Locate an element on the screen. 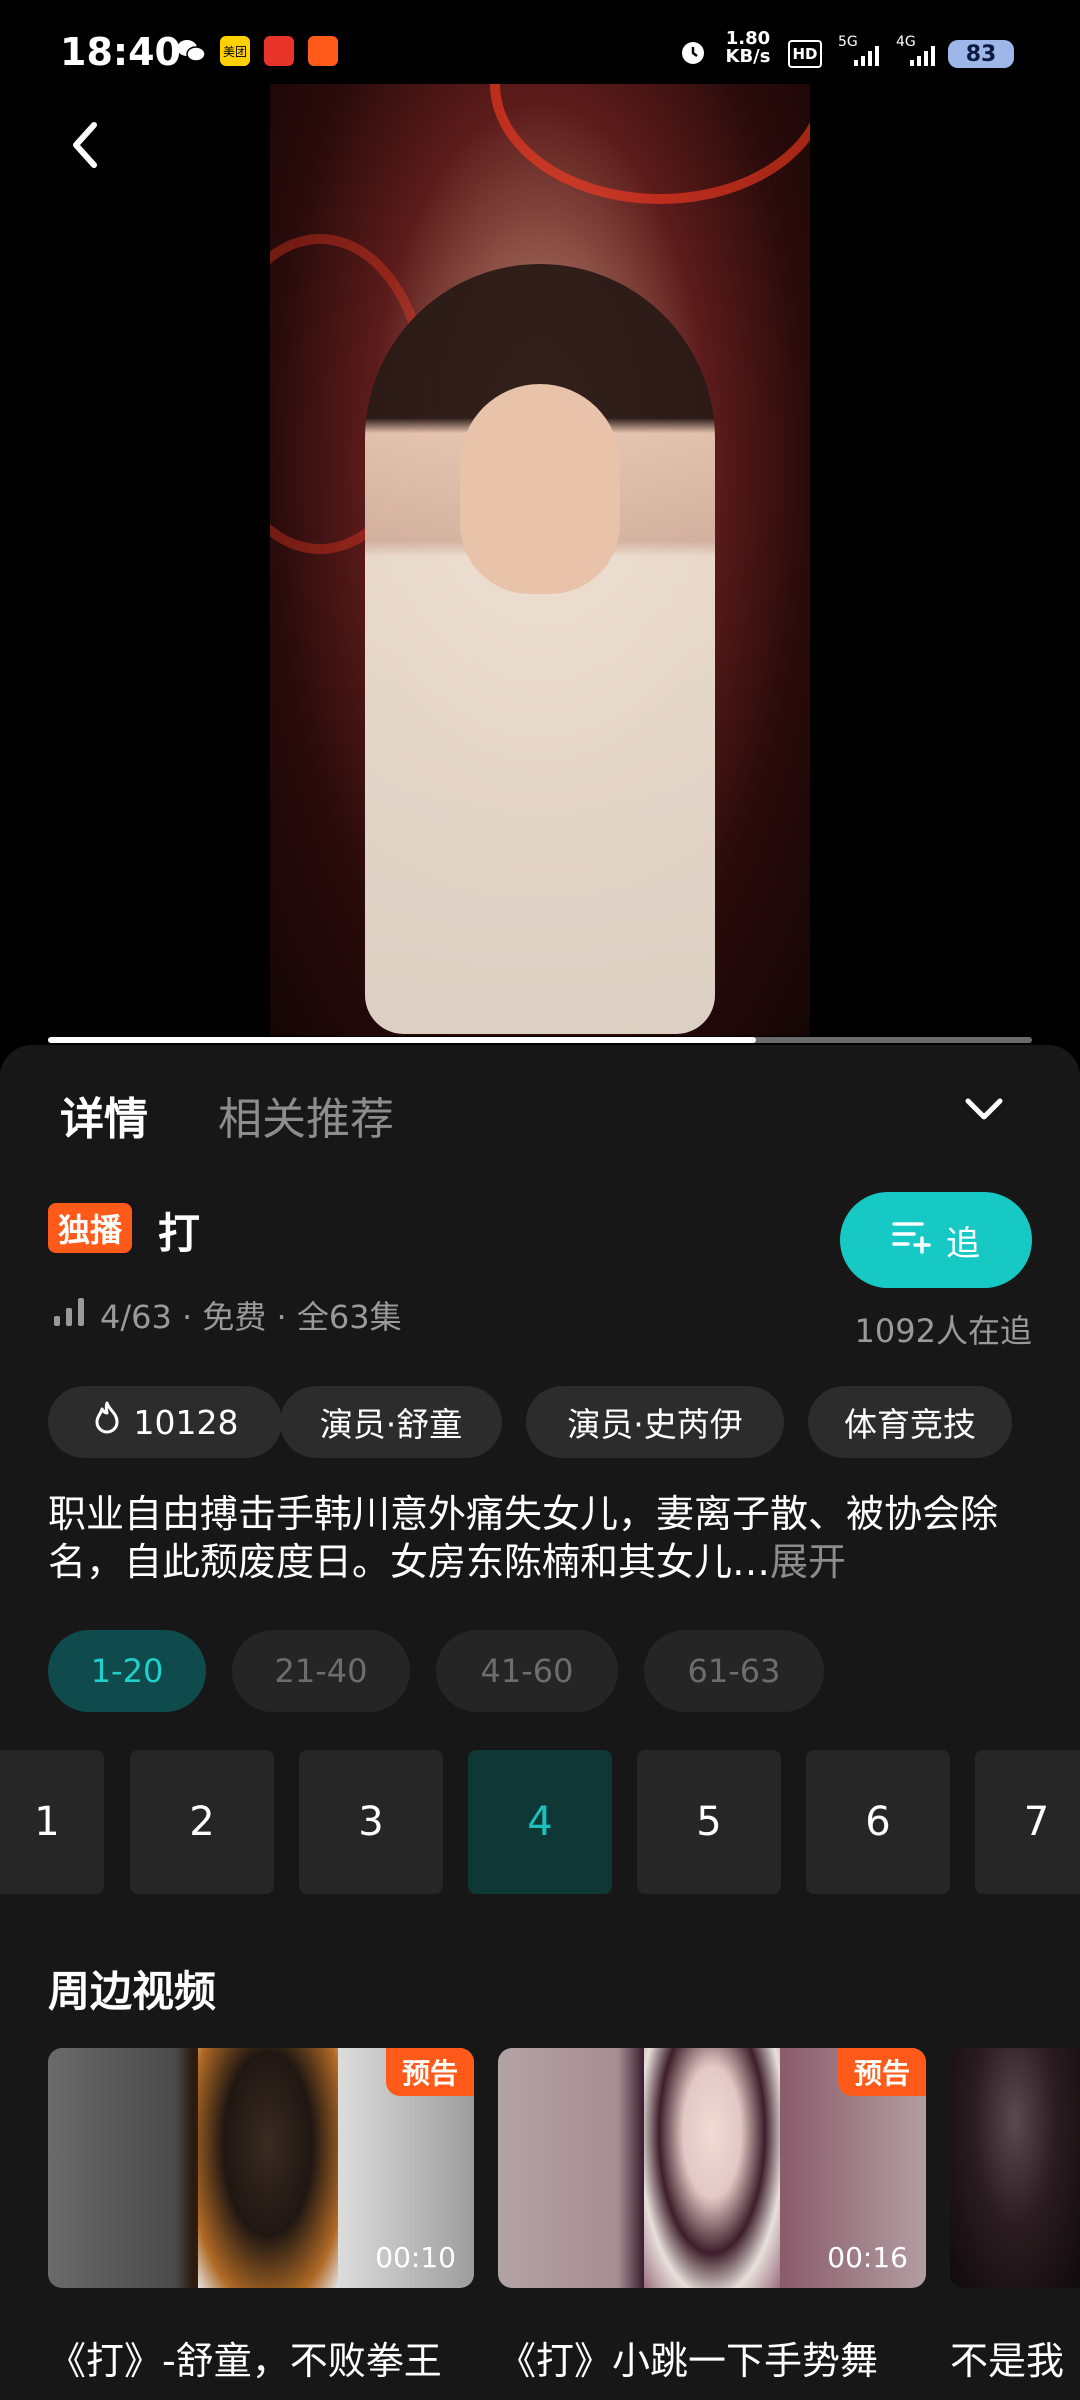 This screenshot has height=2400, width=1080. flame-icon is located at coordinates (107, 1422).